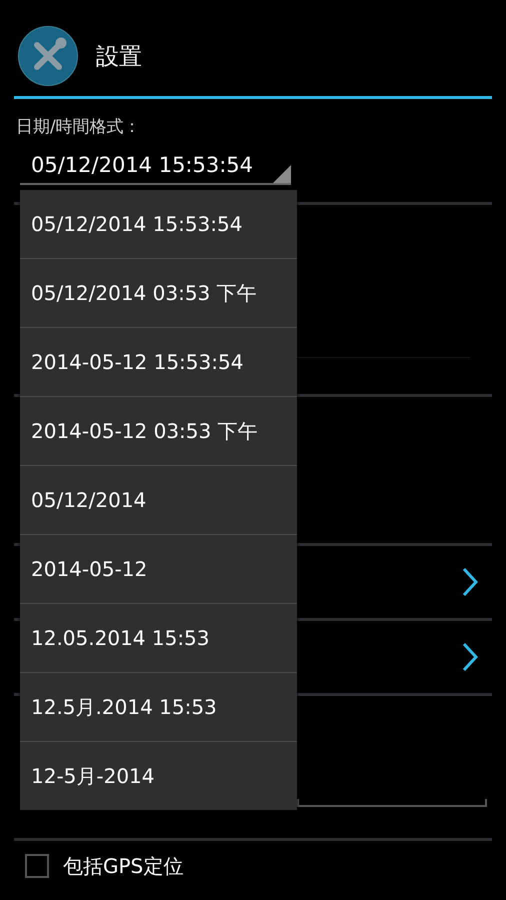 This screenshot has width=506, height=900. I want to click on format-spinner: 05/12/2014 15:53:54, so click(155, 166).